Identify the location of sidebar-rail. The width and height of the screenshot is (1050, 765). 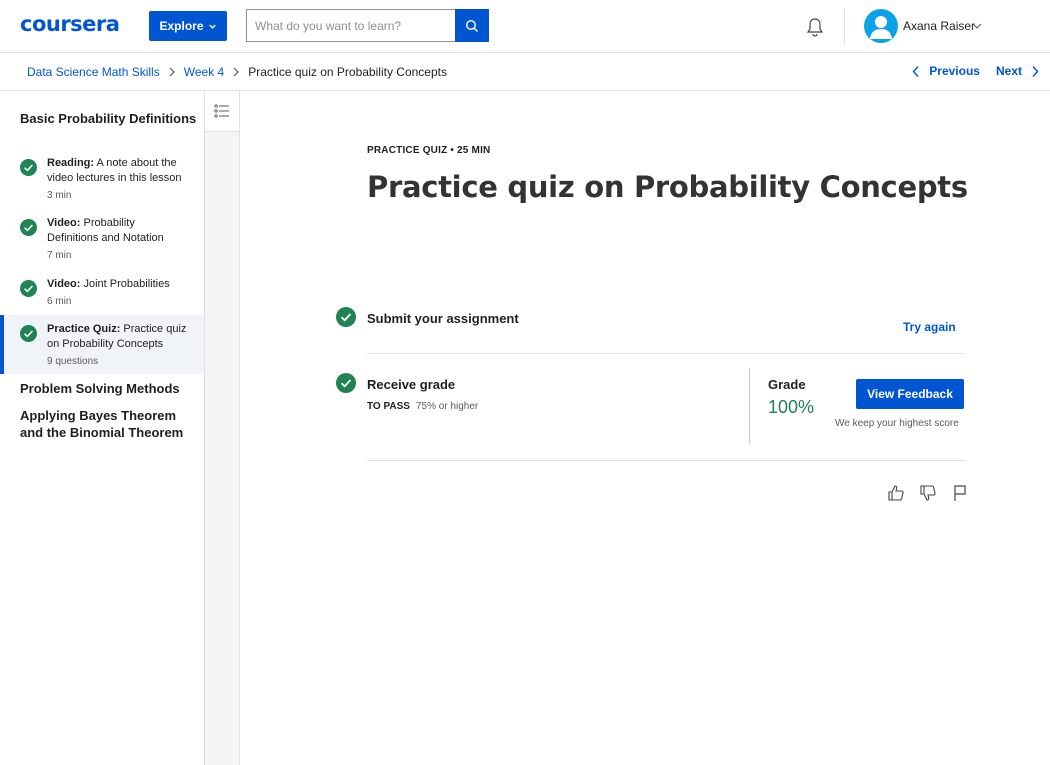
(222, 428).